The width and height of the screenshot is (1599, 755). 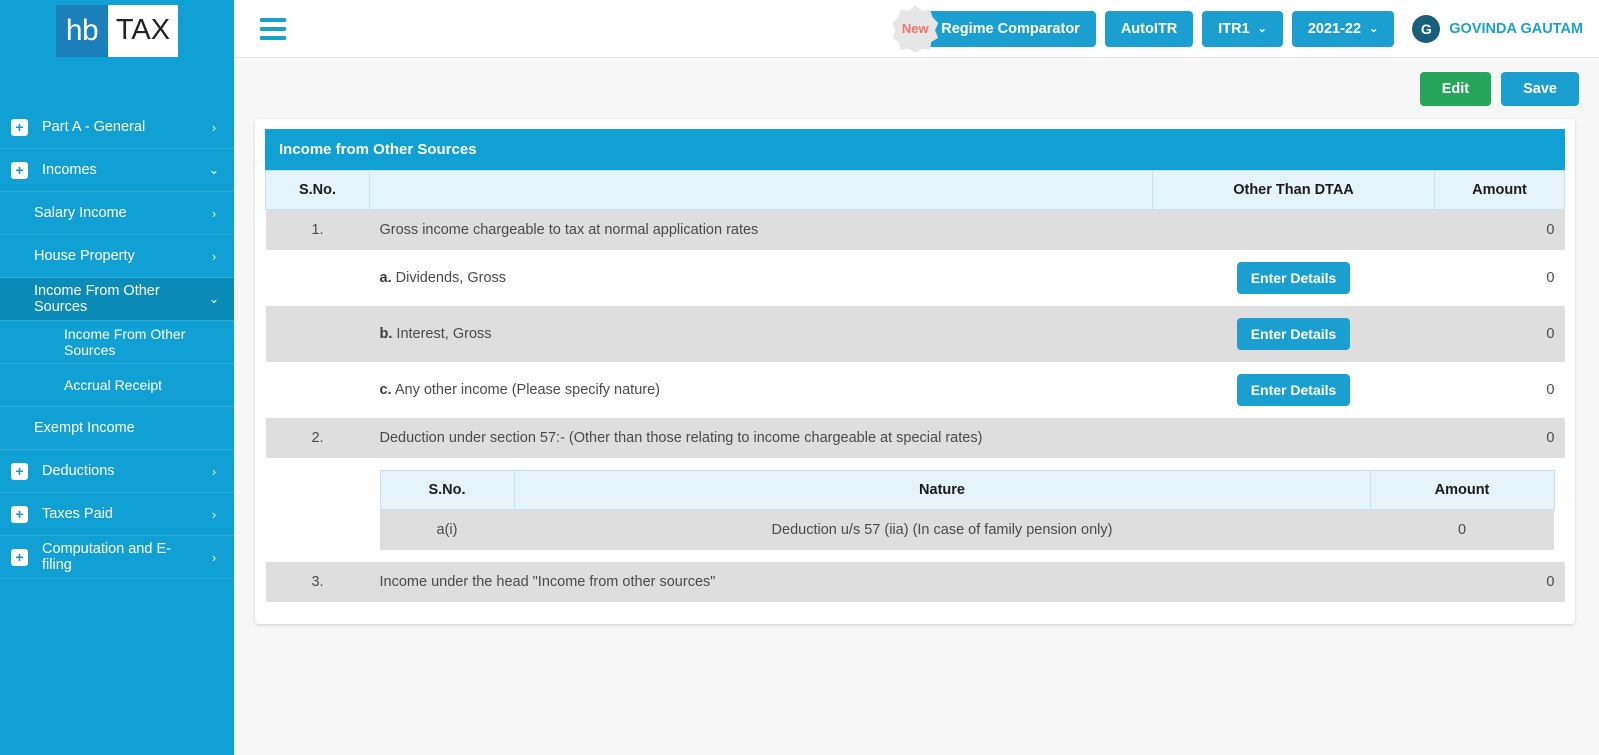 What do you see at coordinates (1497, 28) in the screenshot?
I see `user-menu: G GOVINDA GAUTAM` at bounding box center [1497, 28].